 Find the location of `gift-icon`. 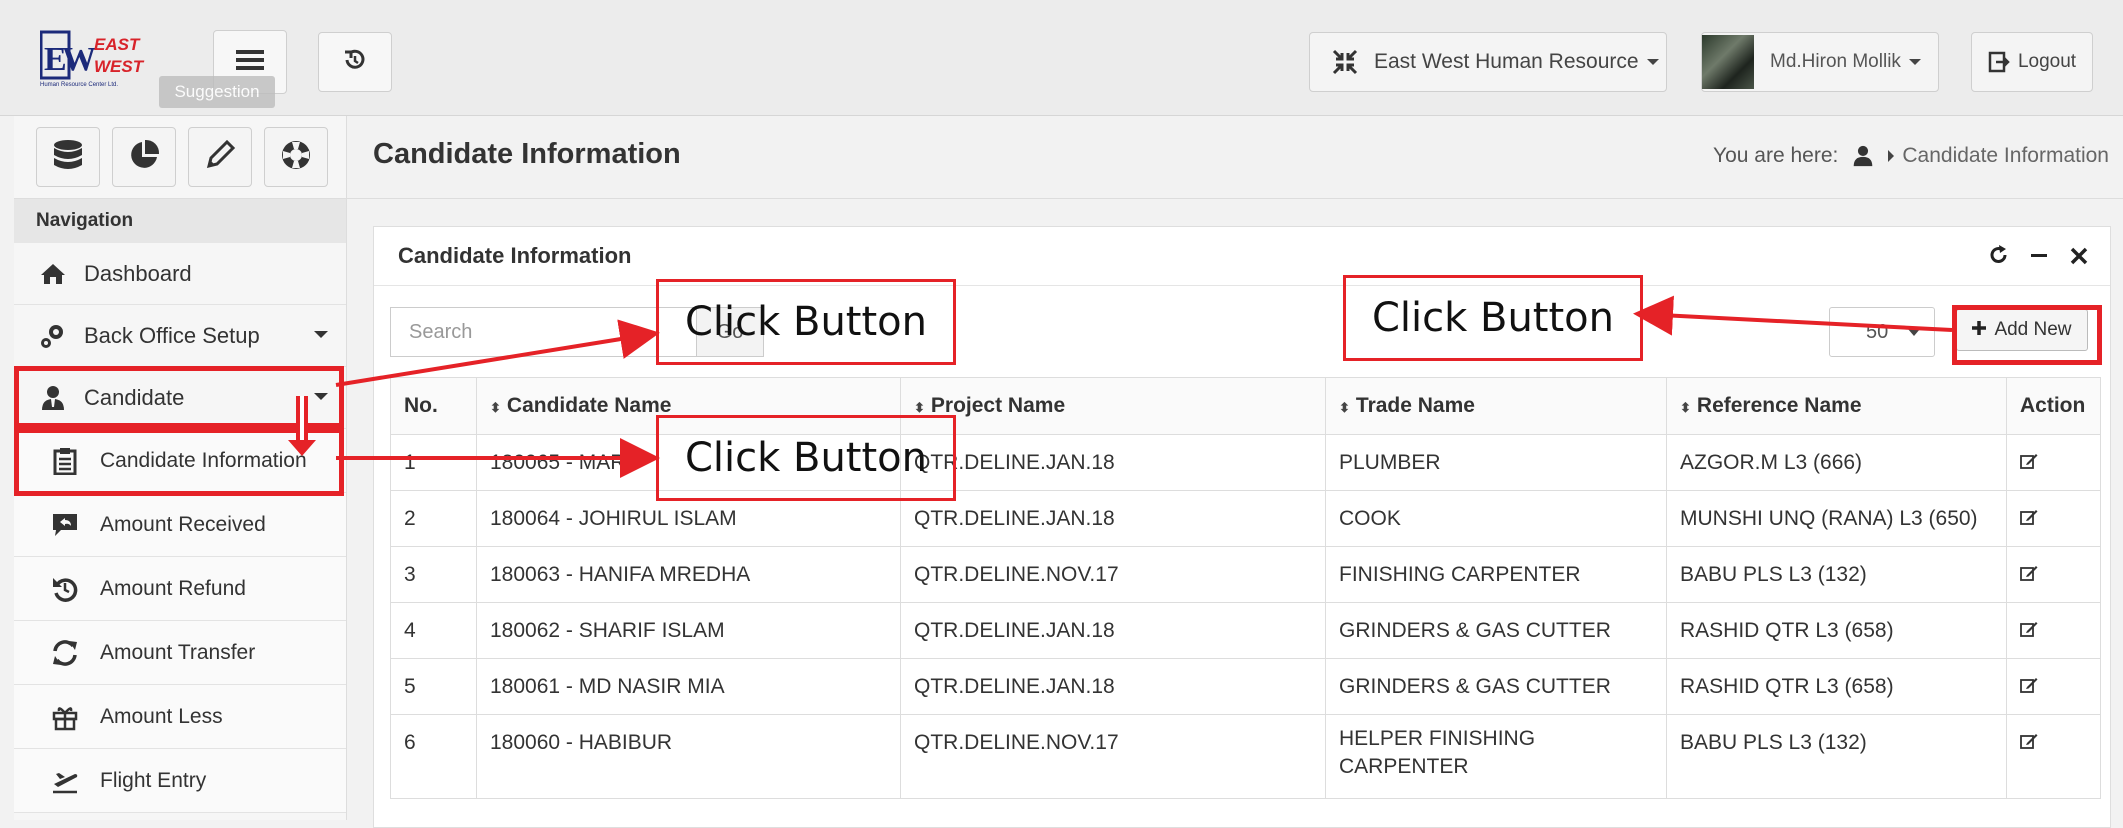

gift-icon is located at coordinates (65, 717).